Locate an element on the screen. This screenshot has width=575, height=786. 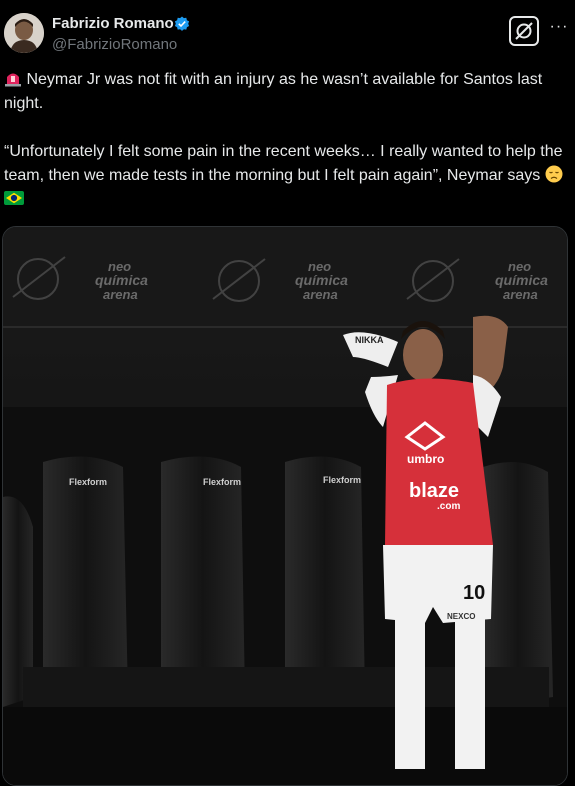
grok-icon is located at coordinates (524, 31).